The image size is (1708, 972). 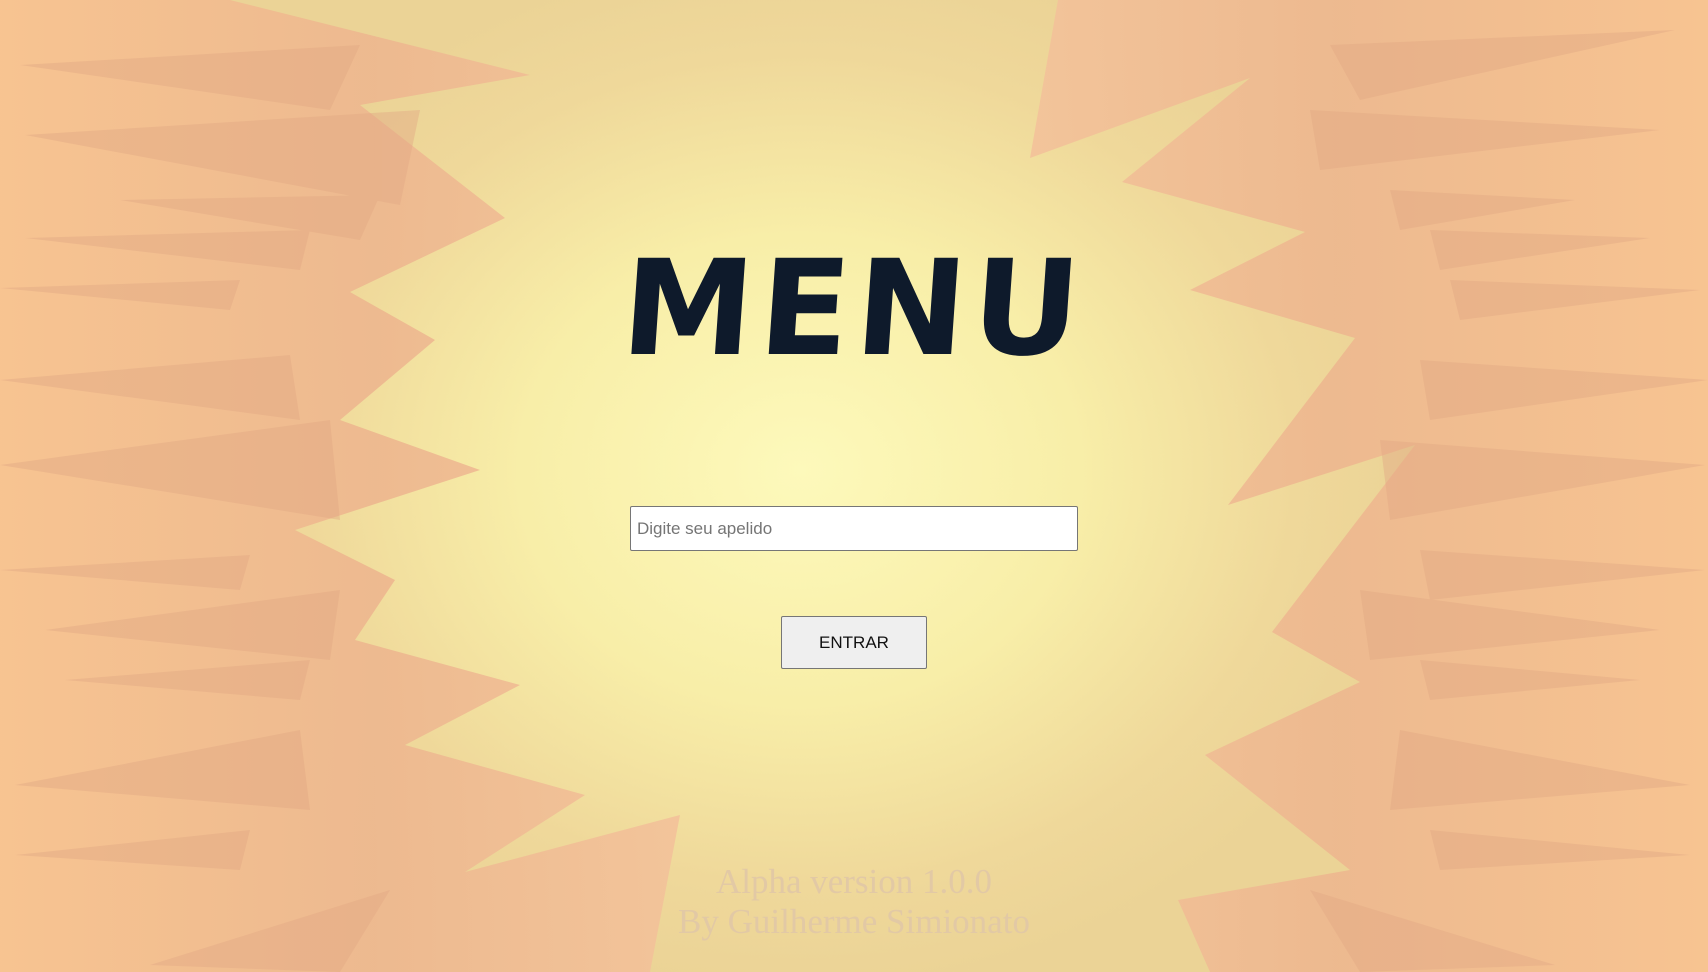 What do you see at coordinates (854, 921) in the screenshot?
I see `author-text: By Guilherme Simionato` at bounding box center [854, 921].